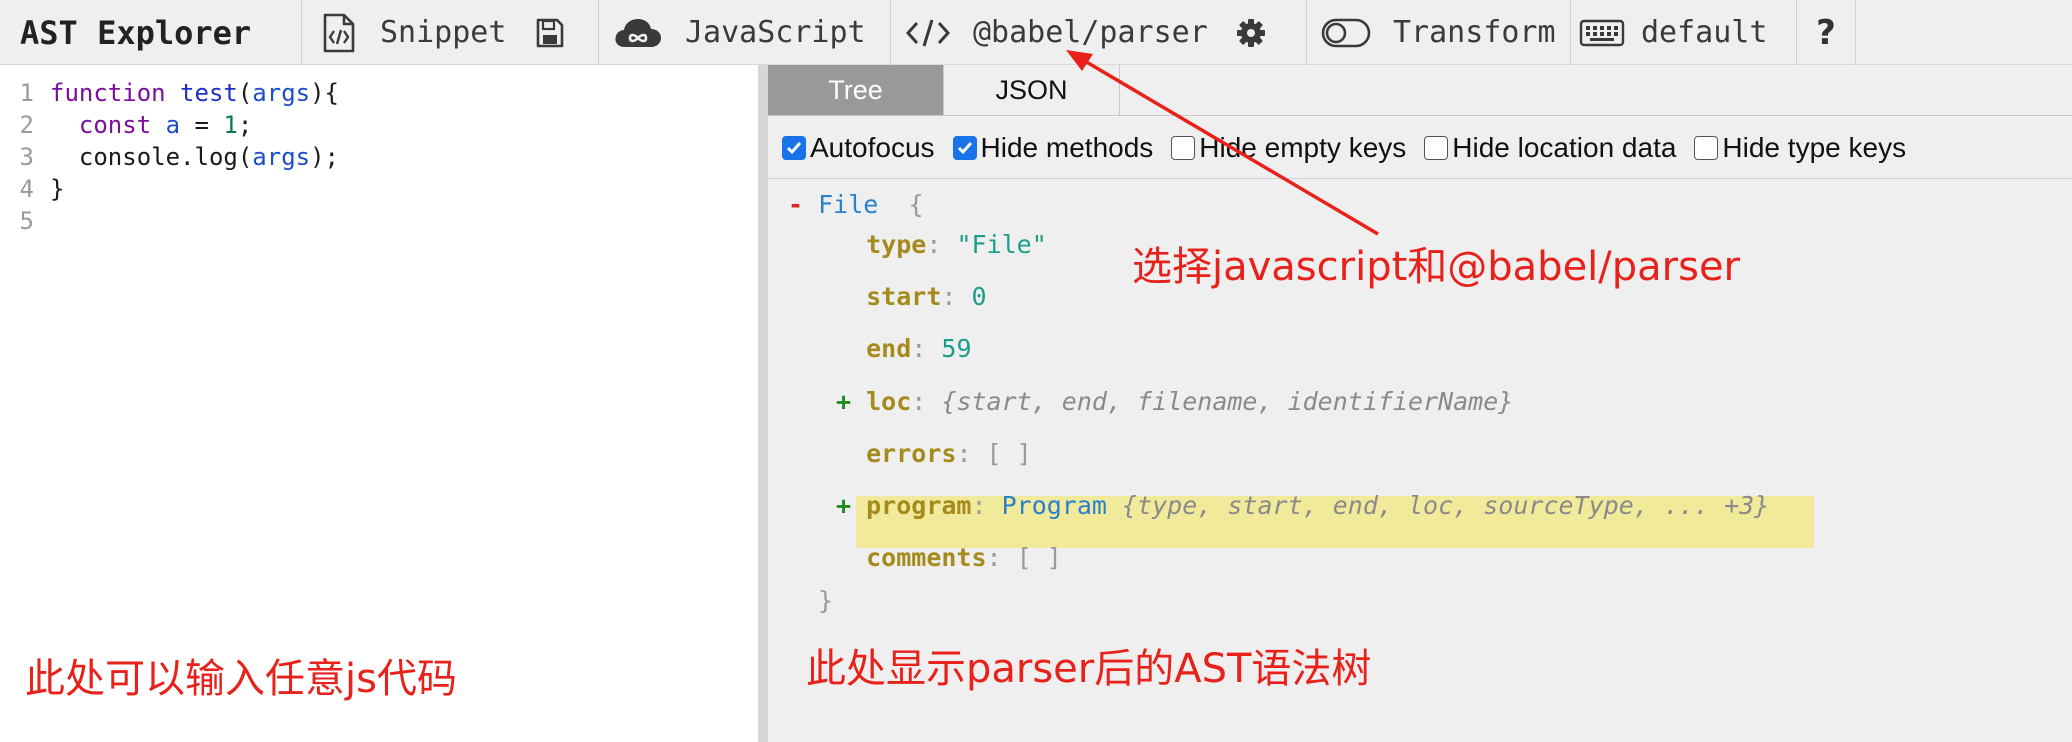 The image size is (2072, 742). I want to click on code-line: 4}, so click(32, 189).